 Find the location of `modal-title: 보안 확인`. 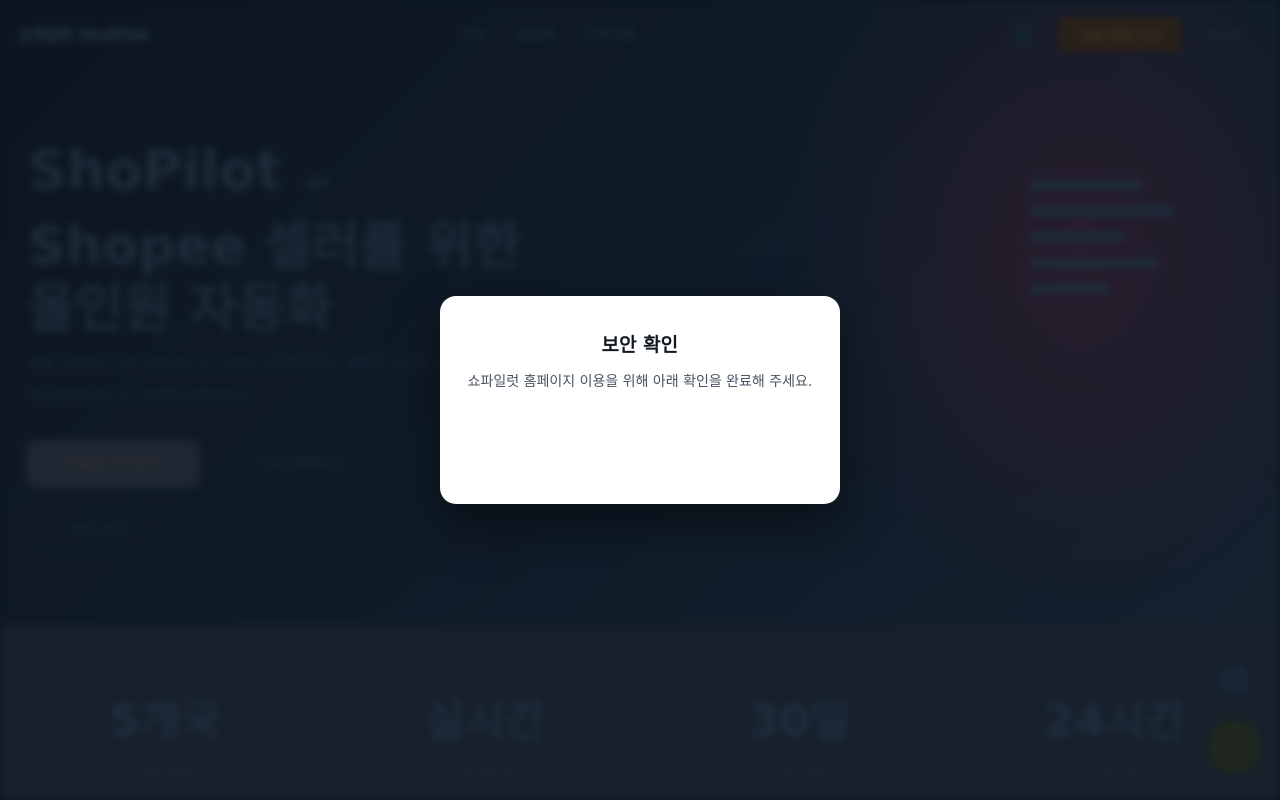

modal-title: 보안 확인 is located at coordinates (640, 345).